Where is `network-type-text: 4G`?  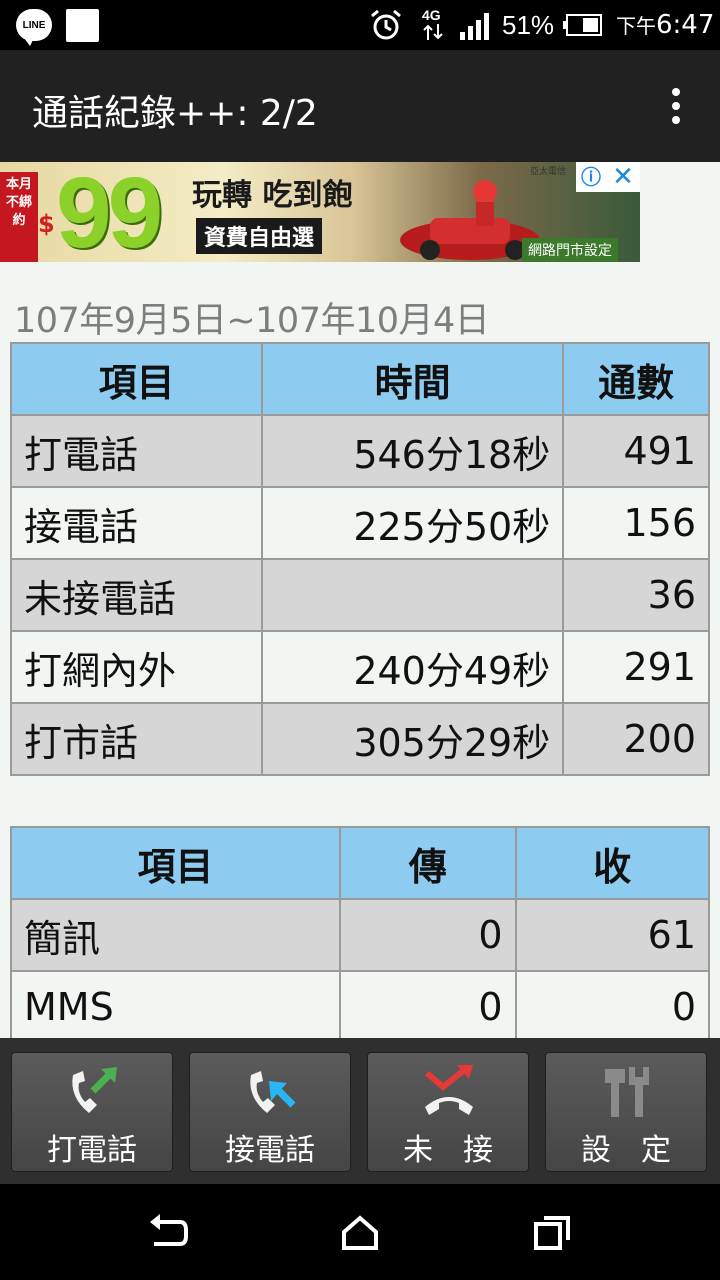
network-type-text: 4G is located at coordinates (431, 15).